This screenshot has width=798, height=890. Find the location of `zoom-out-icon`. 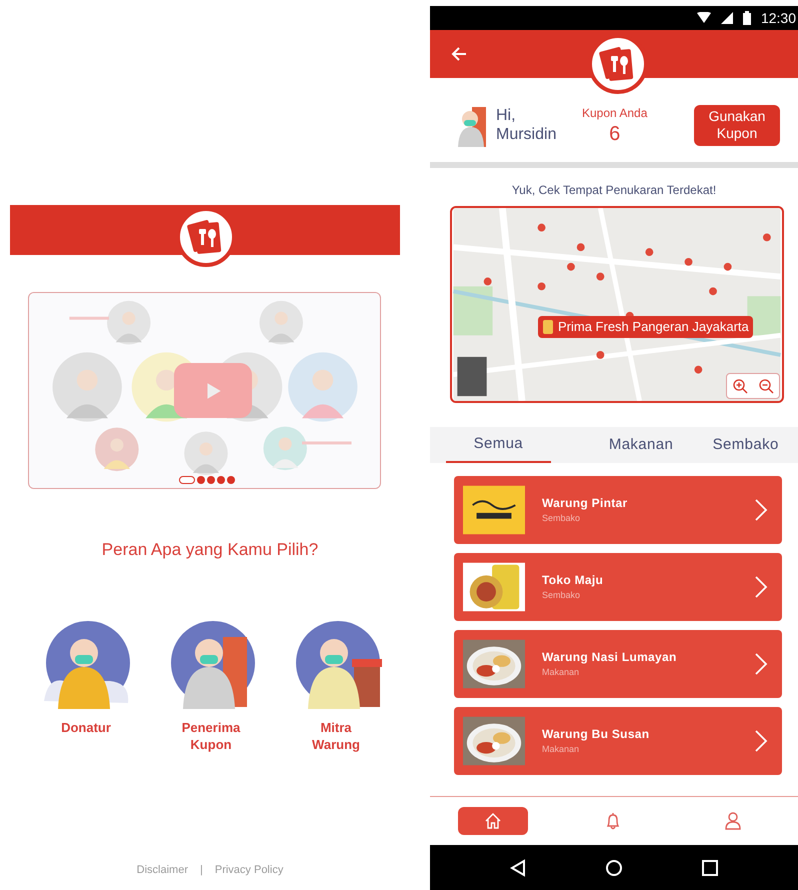

zoom-out-icon is located at coordinates (766, 386).